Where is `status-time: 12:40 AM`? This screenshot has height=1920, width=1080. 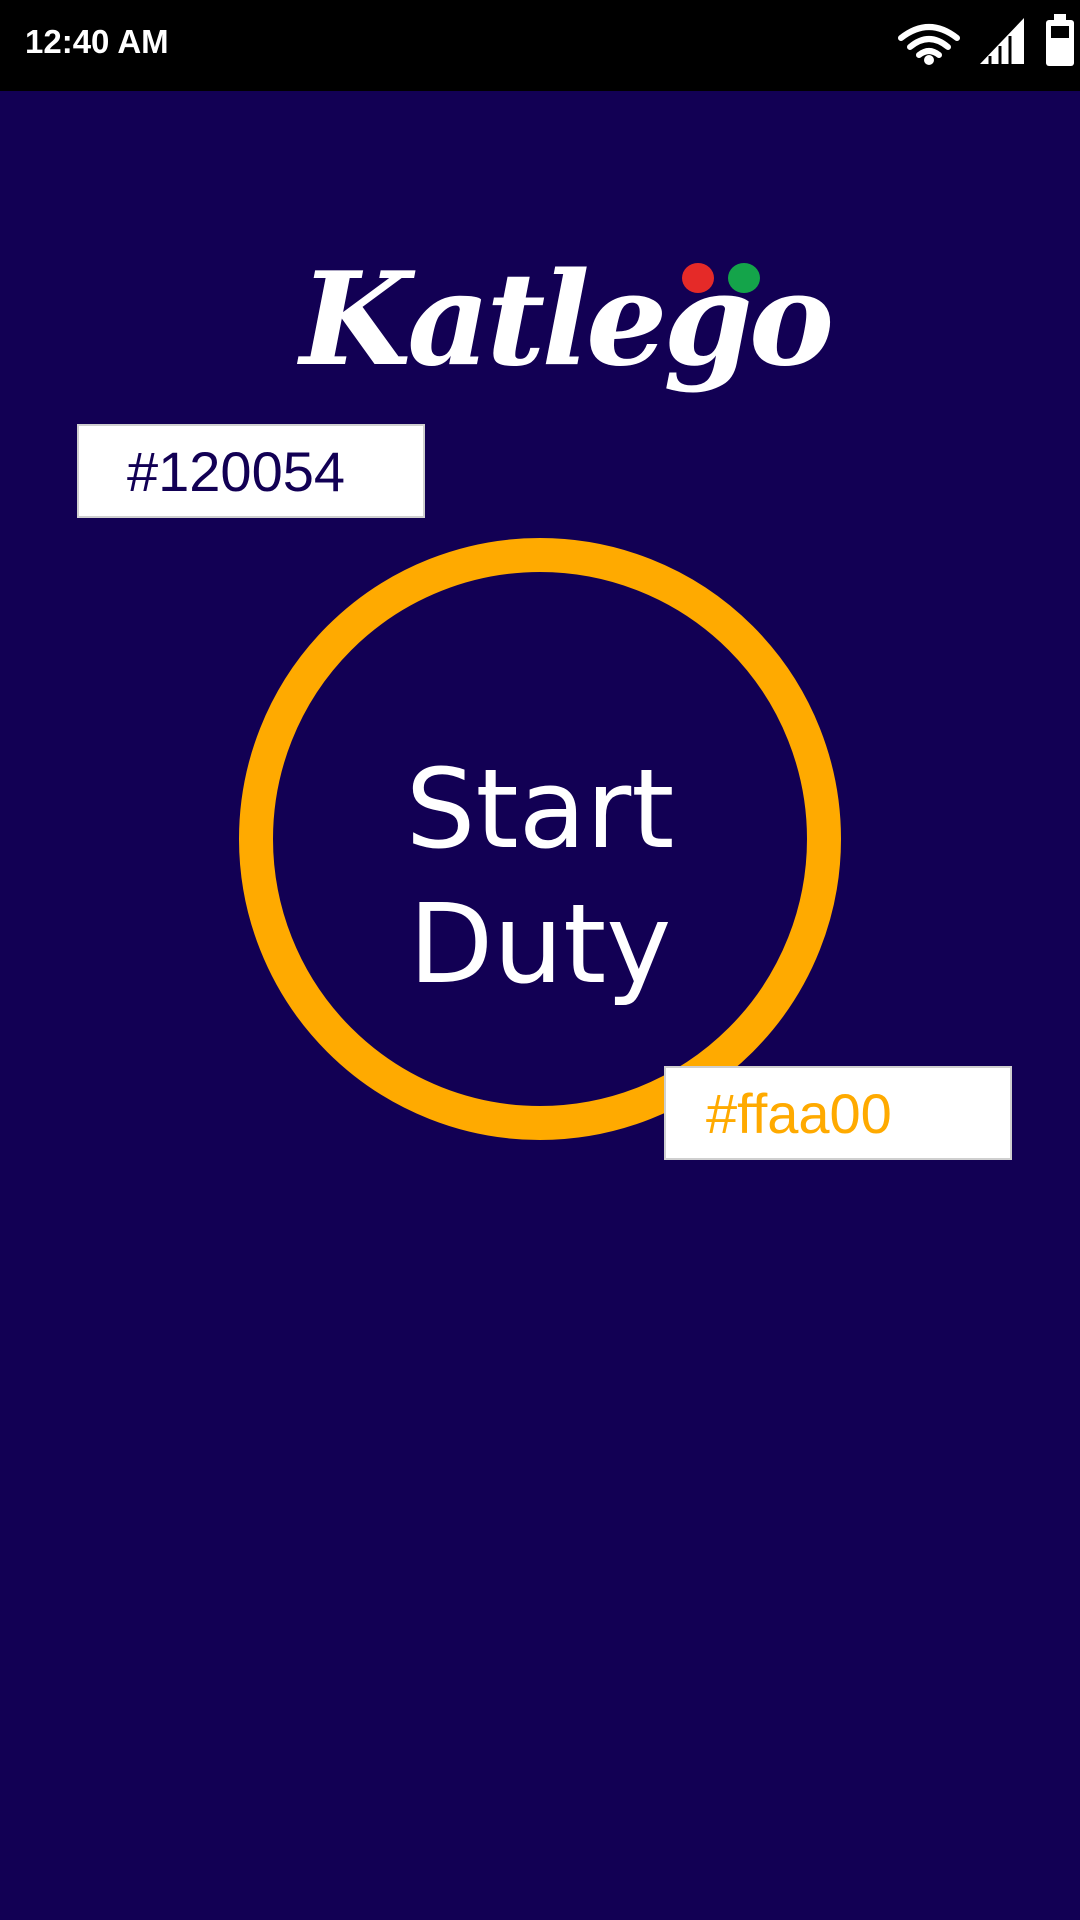
status-time: 12:40 AM is located at coordinates (97, 41).